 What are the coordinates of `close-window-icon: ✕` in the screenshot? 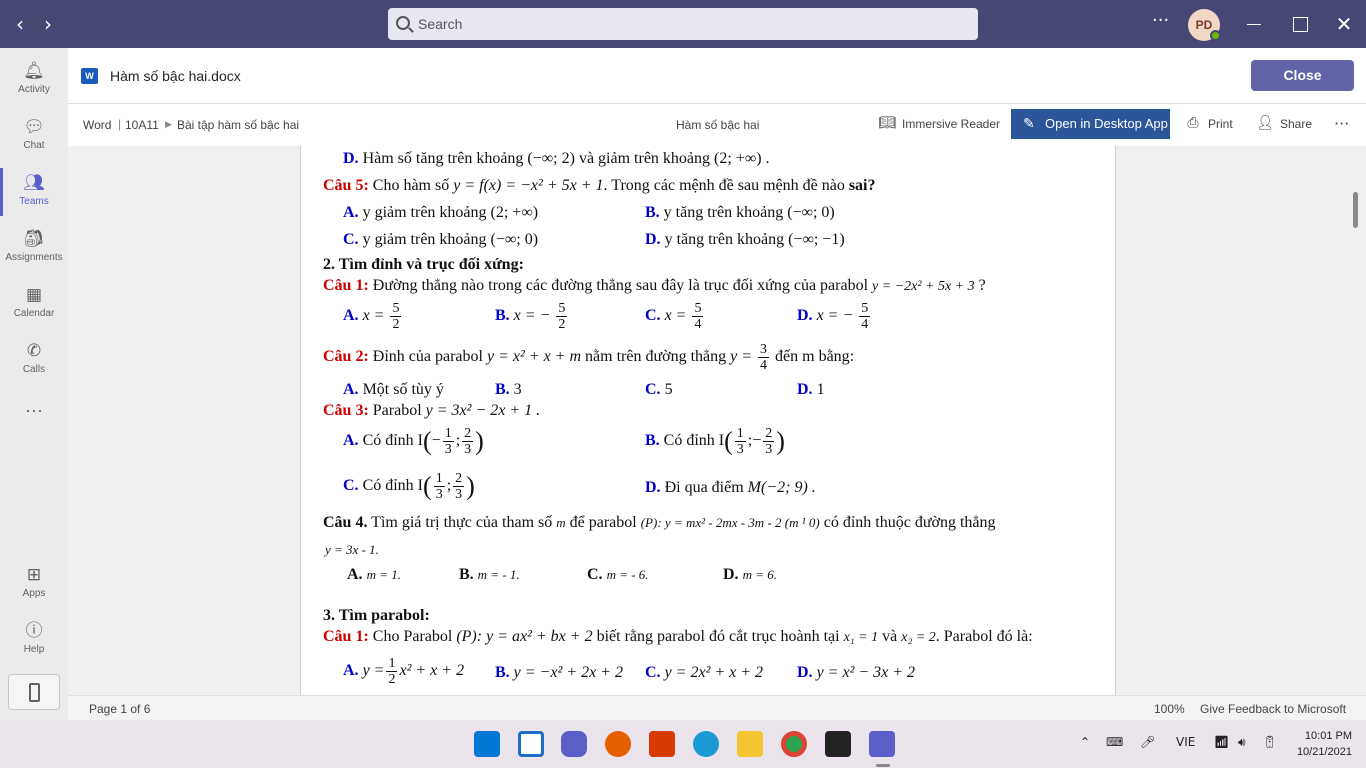 It's located at (1344, 24).